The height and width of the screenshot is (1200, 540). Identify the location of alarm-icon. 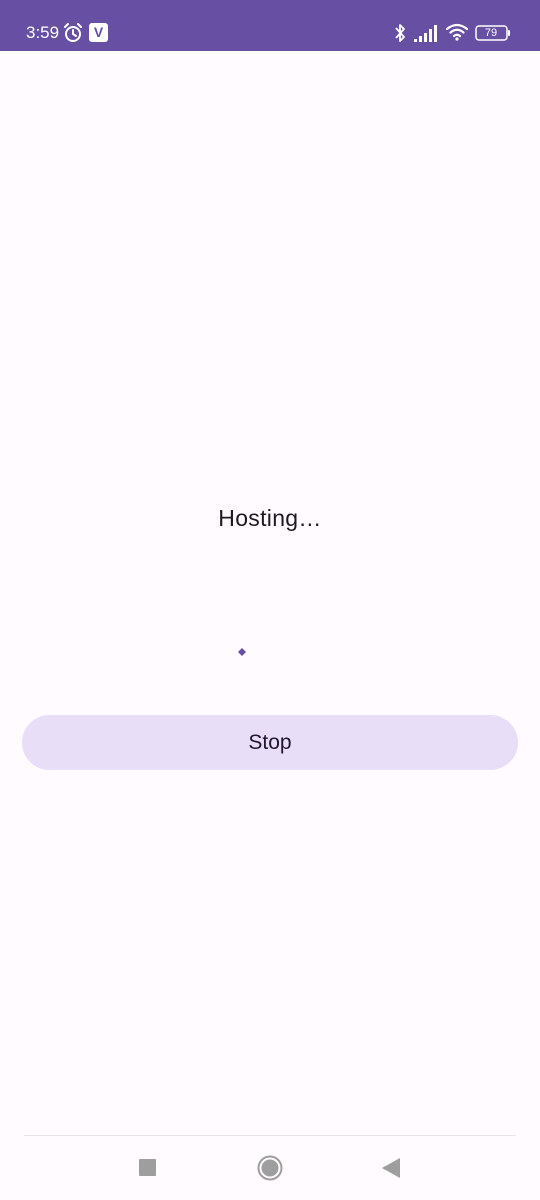
(73, 32).